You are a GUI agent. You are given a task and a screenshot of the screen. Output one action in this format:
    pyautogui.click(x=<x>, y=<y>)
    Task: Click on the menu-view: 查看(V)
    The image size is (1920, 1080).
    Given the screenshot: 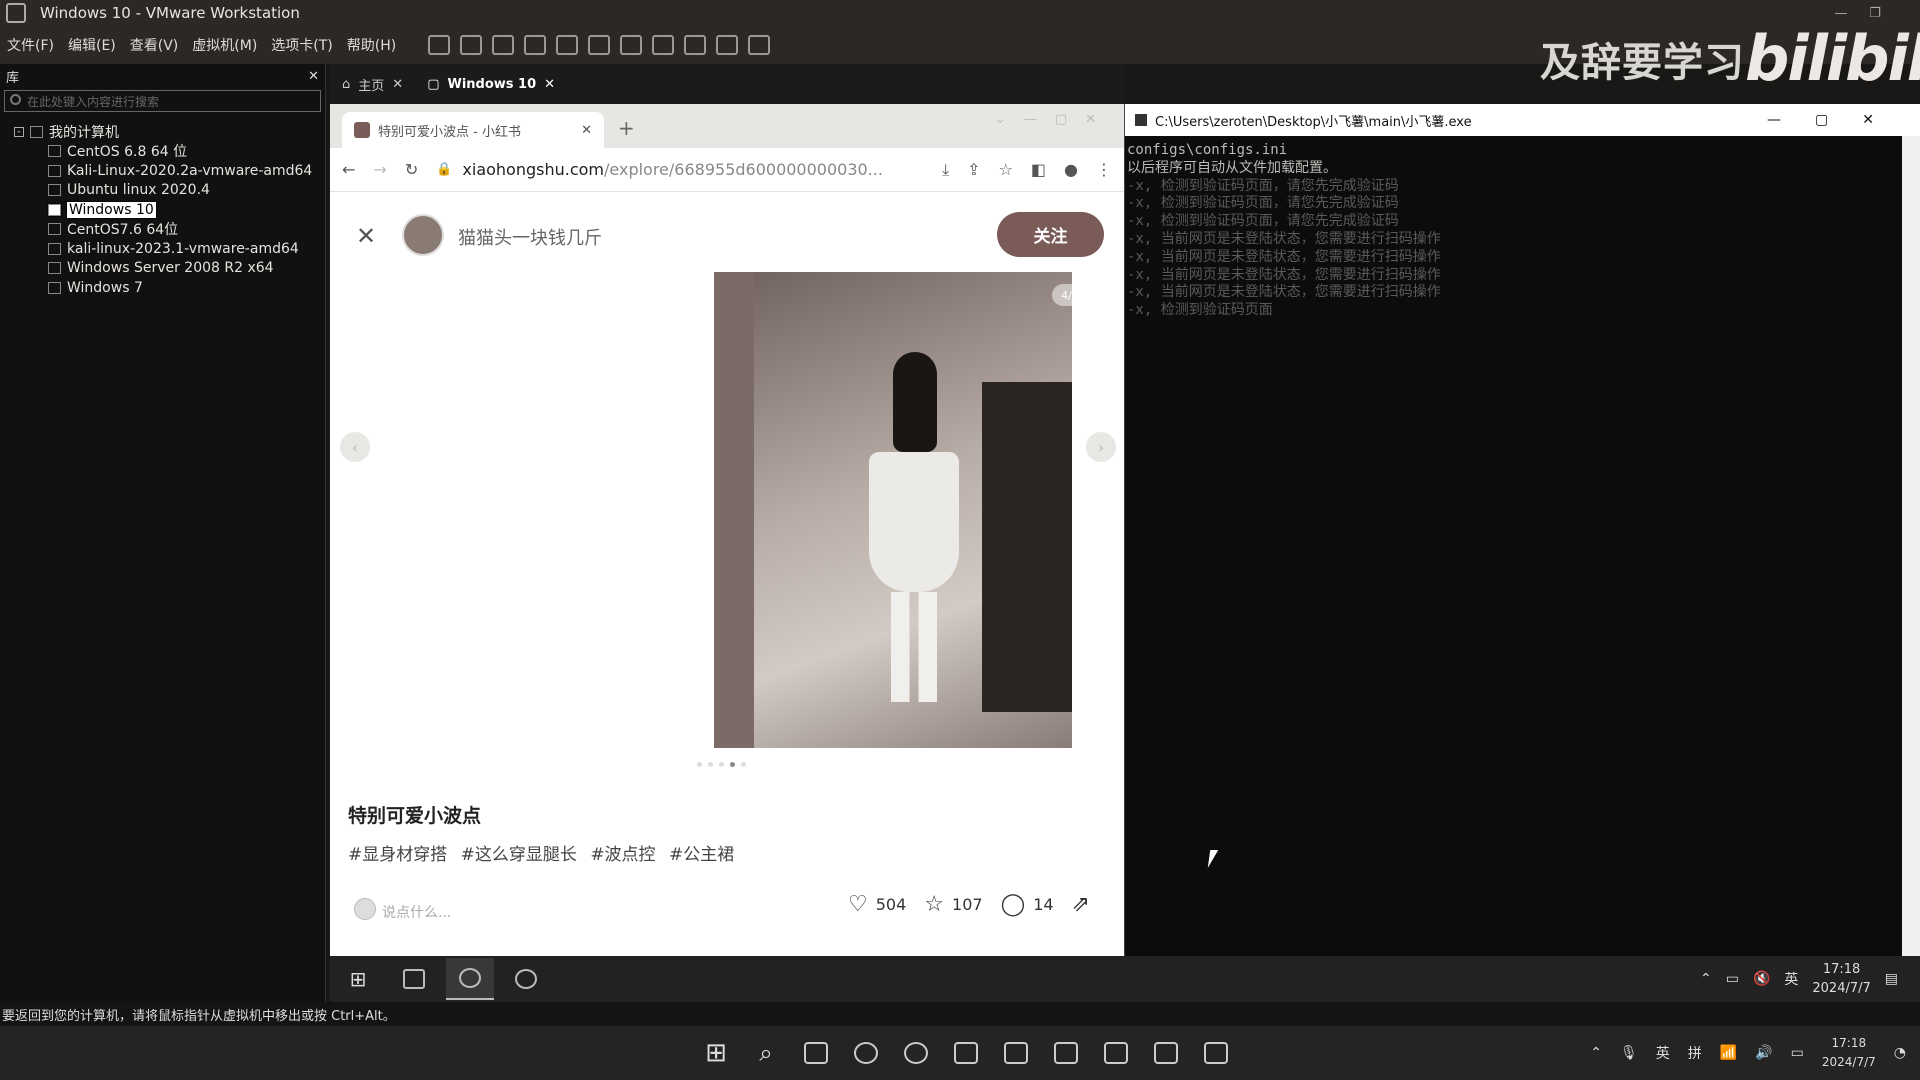 What is the action you would take?
    pyautogui.click(x=154, y=45)
    